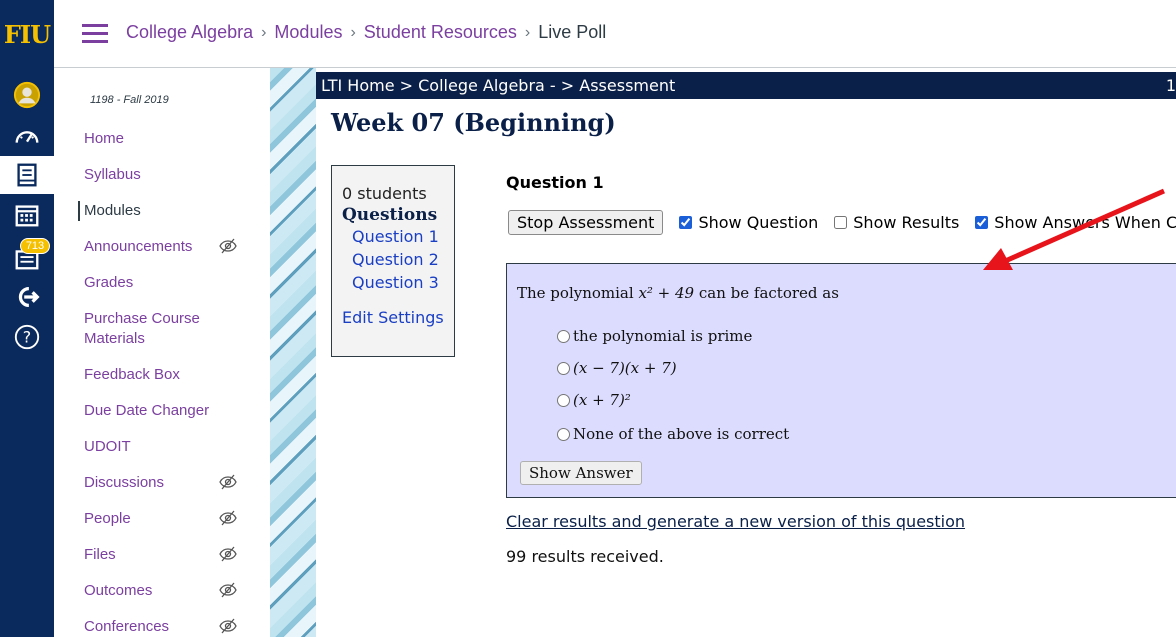 The width and height of the screenshot is (1176, 637). What do you see at coordinates (681, 434) in the screenshot?
I see `answer-choice-label: None of the above is correct` at bounding box center [681, 434].